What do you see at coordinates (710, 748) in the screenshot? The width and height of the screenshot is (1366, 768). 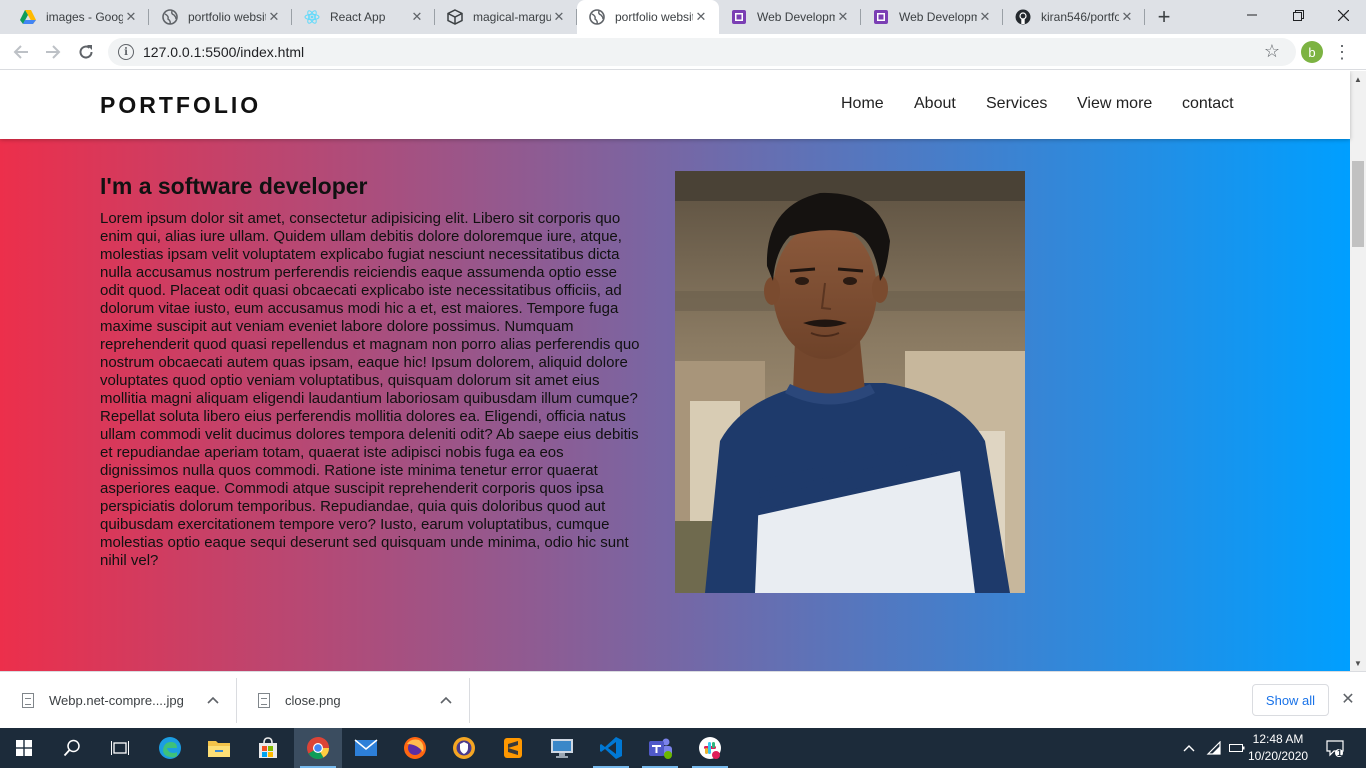 I see `slack-icon` at bounding box center [710, 748].